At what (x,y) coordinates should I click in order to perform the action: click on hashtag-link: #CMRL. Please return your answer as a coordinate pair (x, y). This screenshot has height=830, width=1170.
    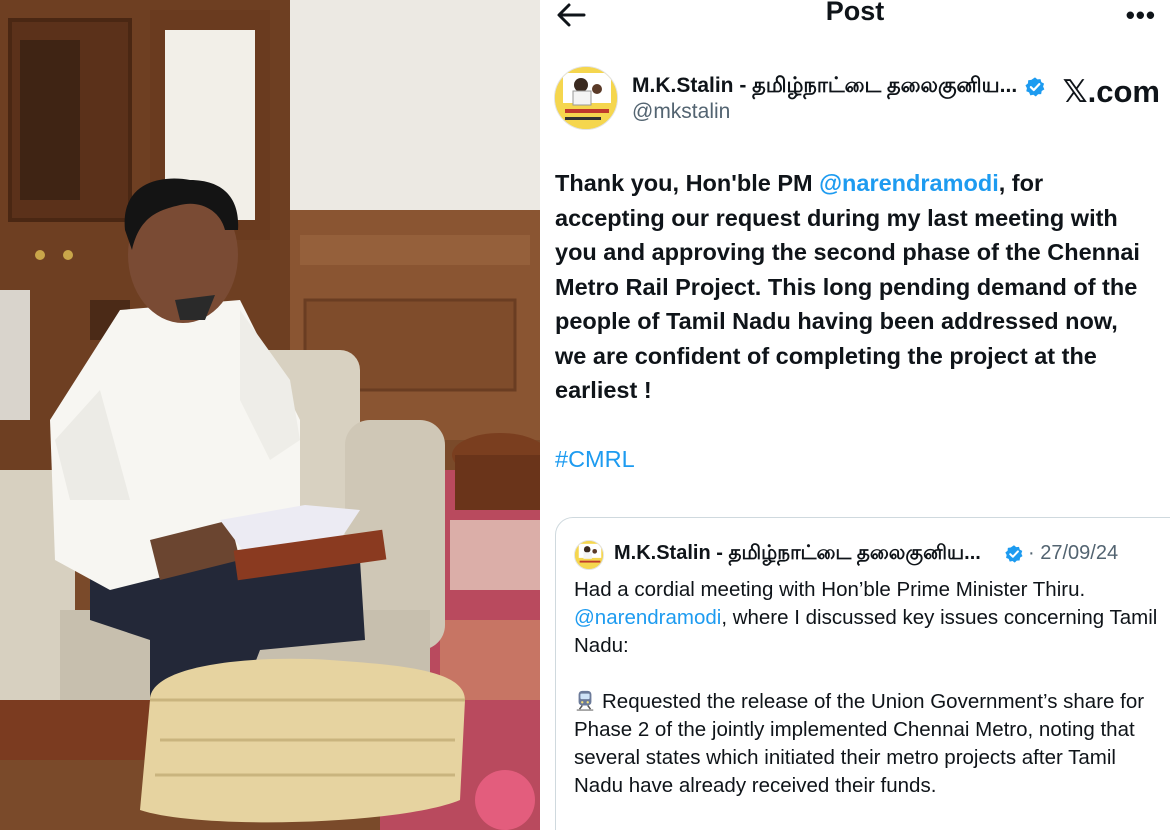
    Looking at the image, I should click on (595, 459).